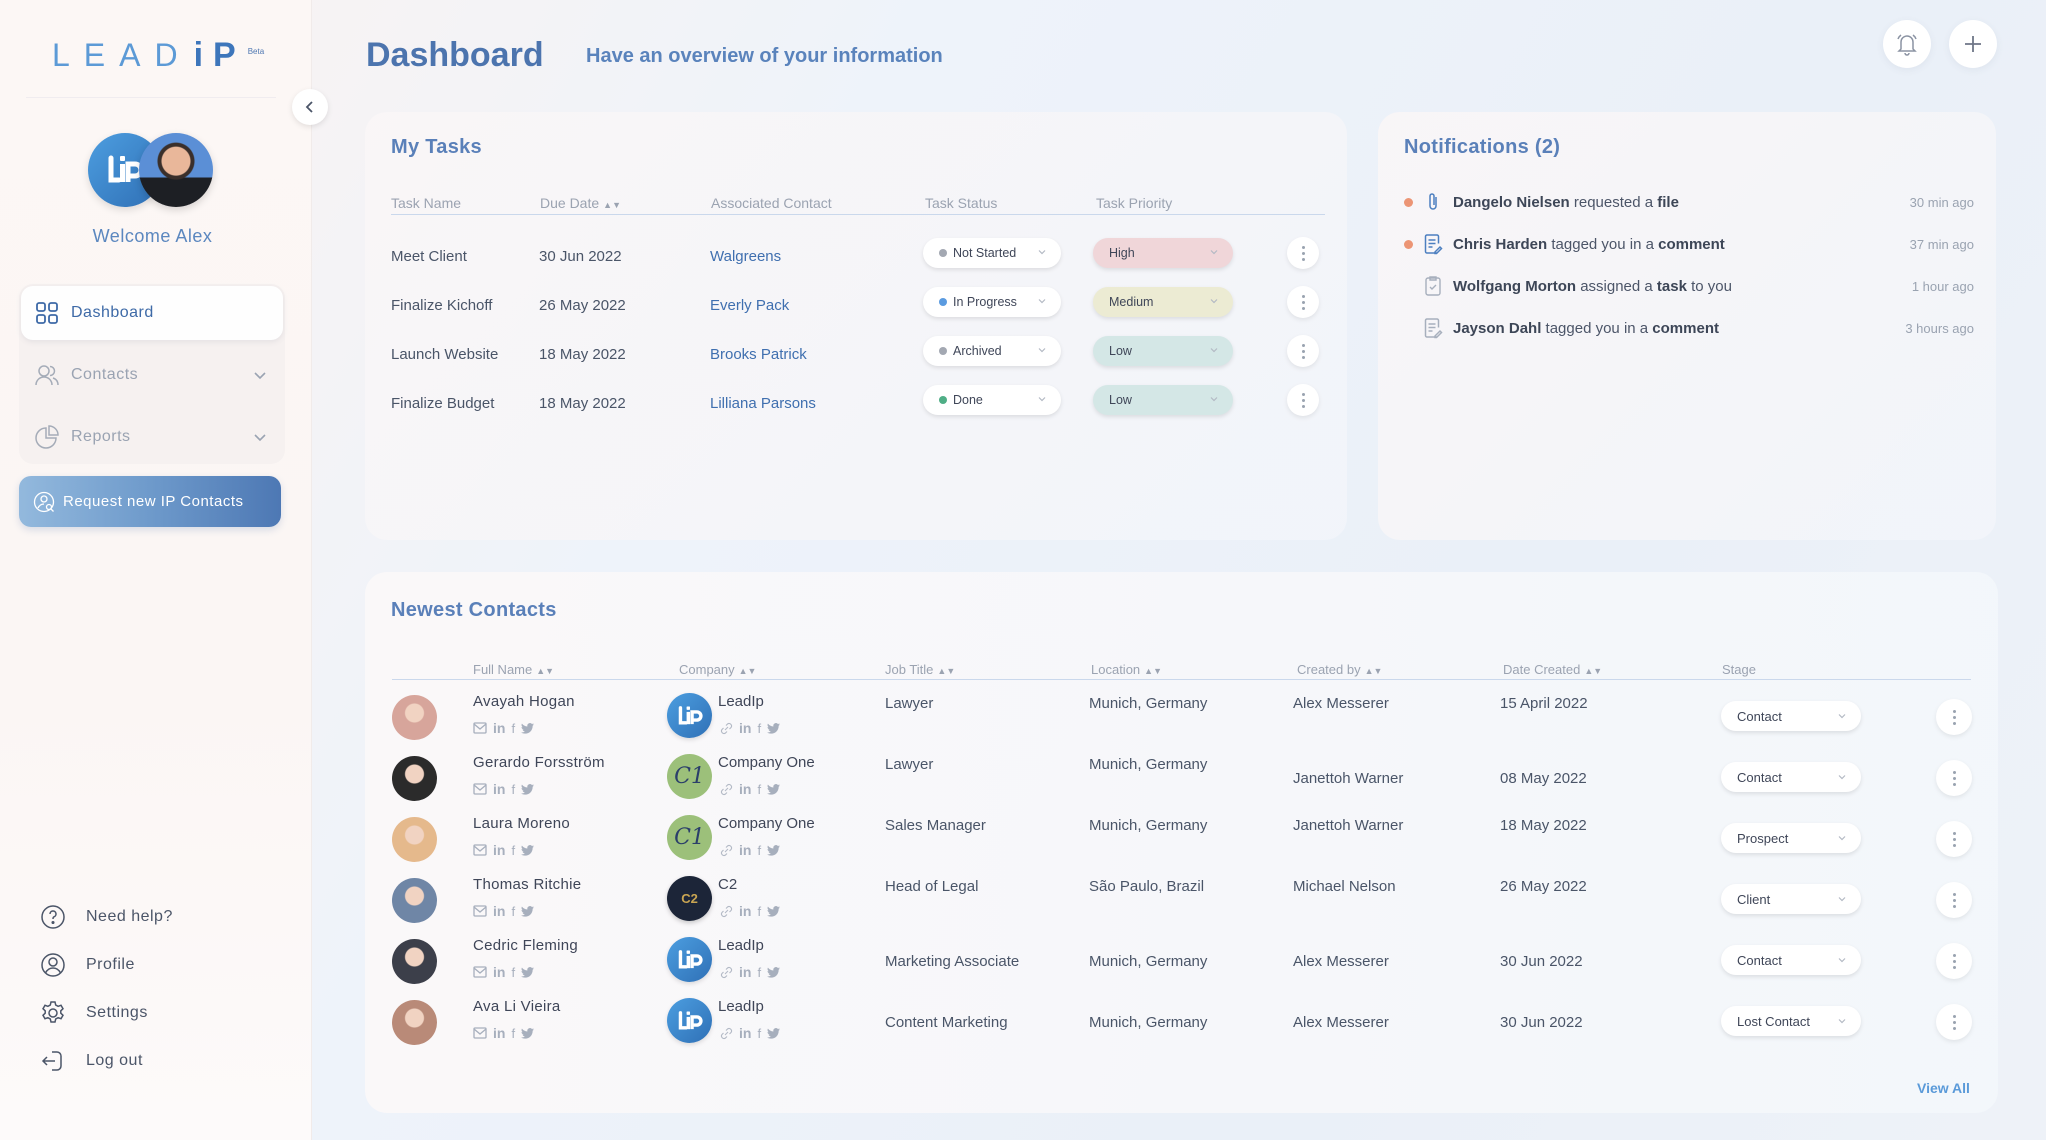 Image resolution: width=2046 pixels, height=1140 pixels. Describe the element at coordinates (763, 403) in the screenshot. I see `task-contact-link: Lilliana Parsons` at that location.